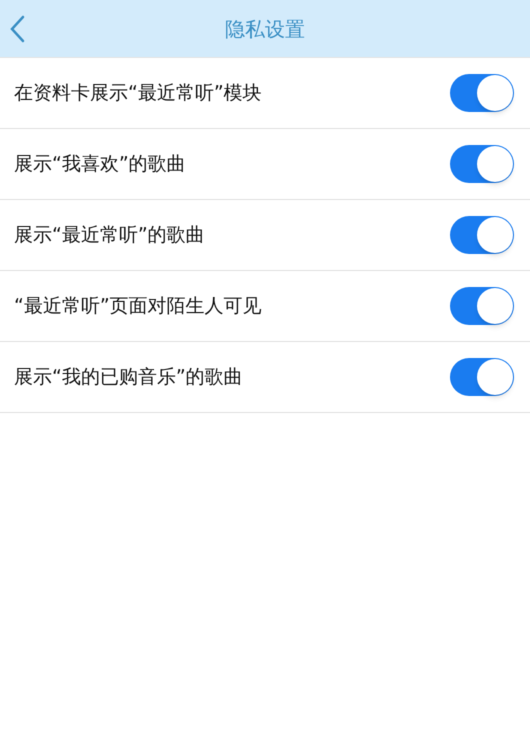 The height and width of the screenshot is (735, 530). What do you see at coordinates (109, 235) in the screenshot?
I see `setting-label: 展示“最近常听”的歌曲` at bounding box center [109, 235].